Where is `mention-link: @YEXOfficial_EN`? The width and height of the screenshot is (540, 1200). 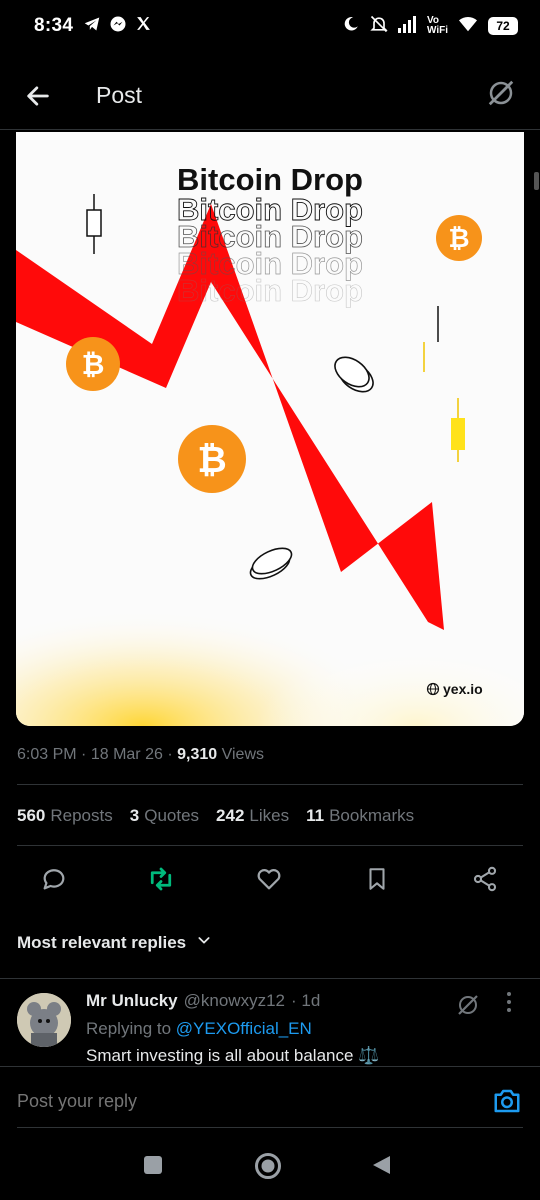
mention-link: @YEXOfficial_EN is located at coordinates (244, 1028).